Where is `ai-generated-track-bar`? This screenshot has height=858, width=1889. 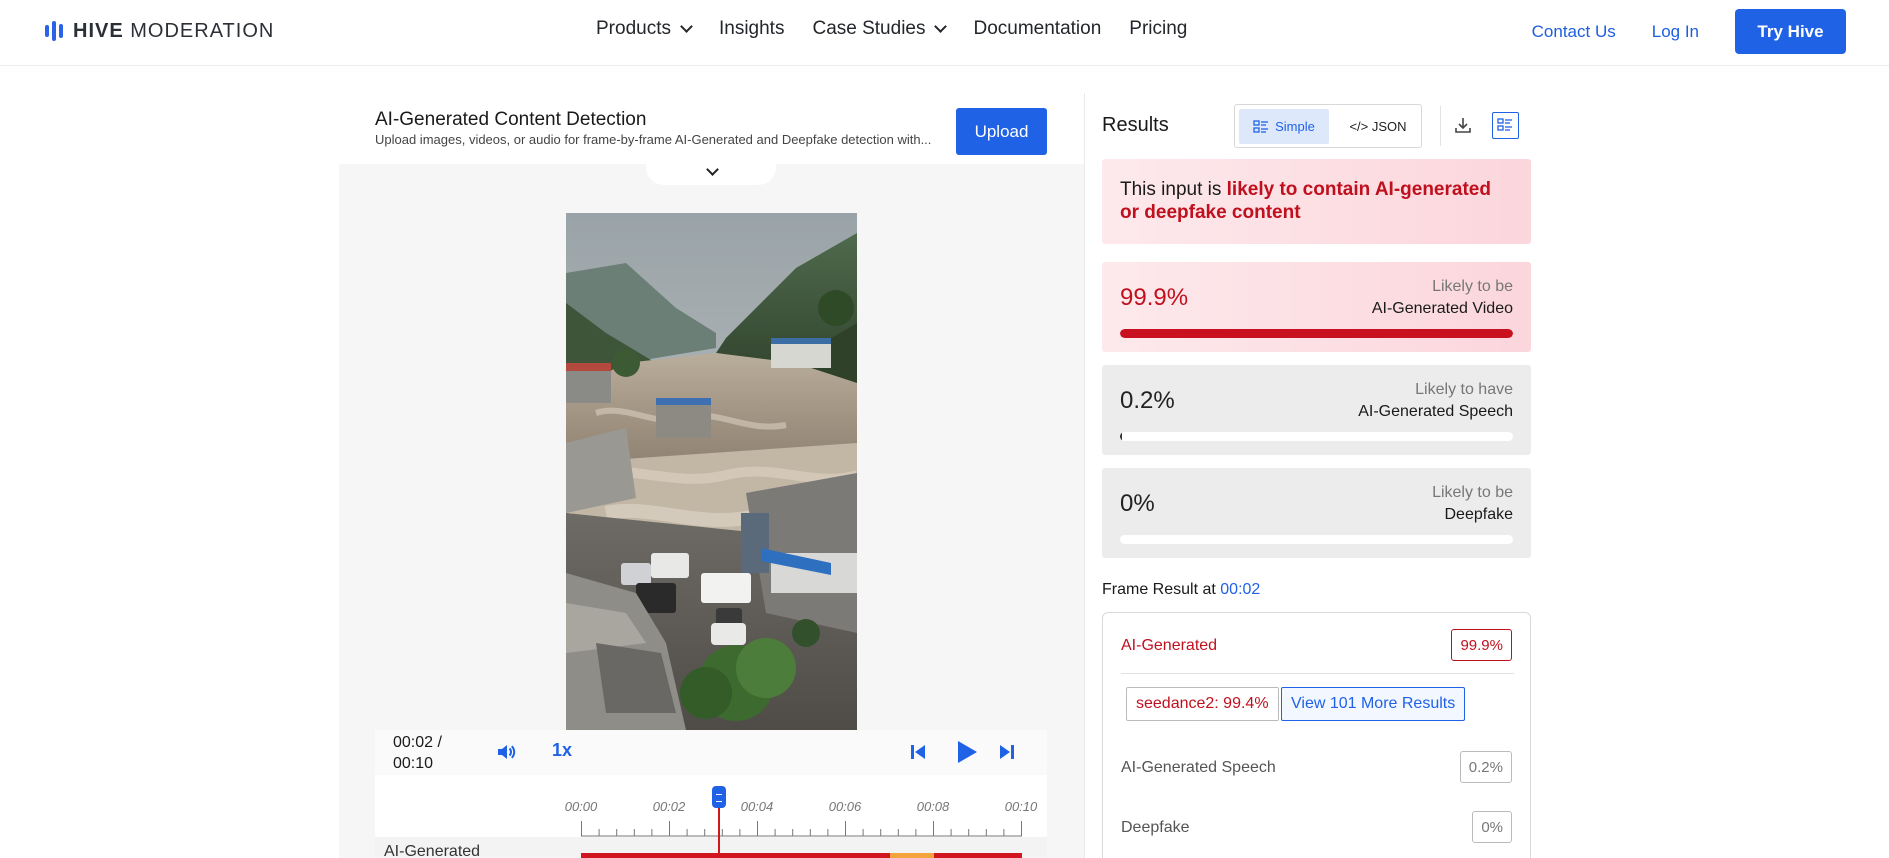
ai-generated-track-bar is located at coordinates (801, 855).